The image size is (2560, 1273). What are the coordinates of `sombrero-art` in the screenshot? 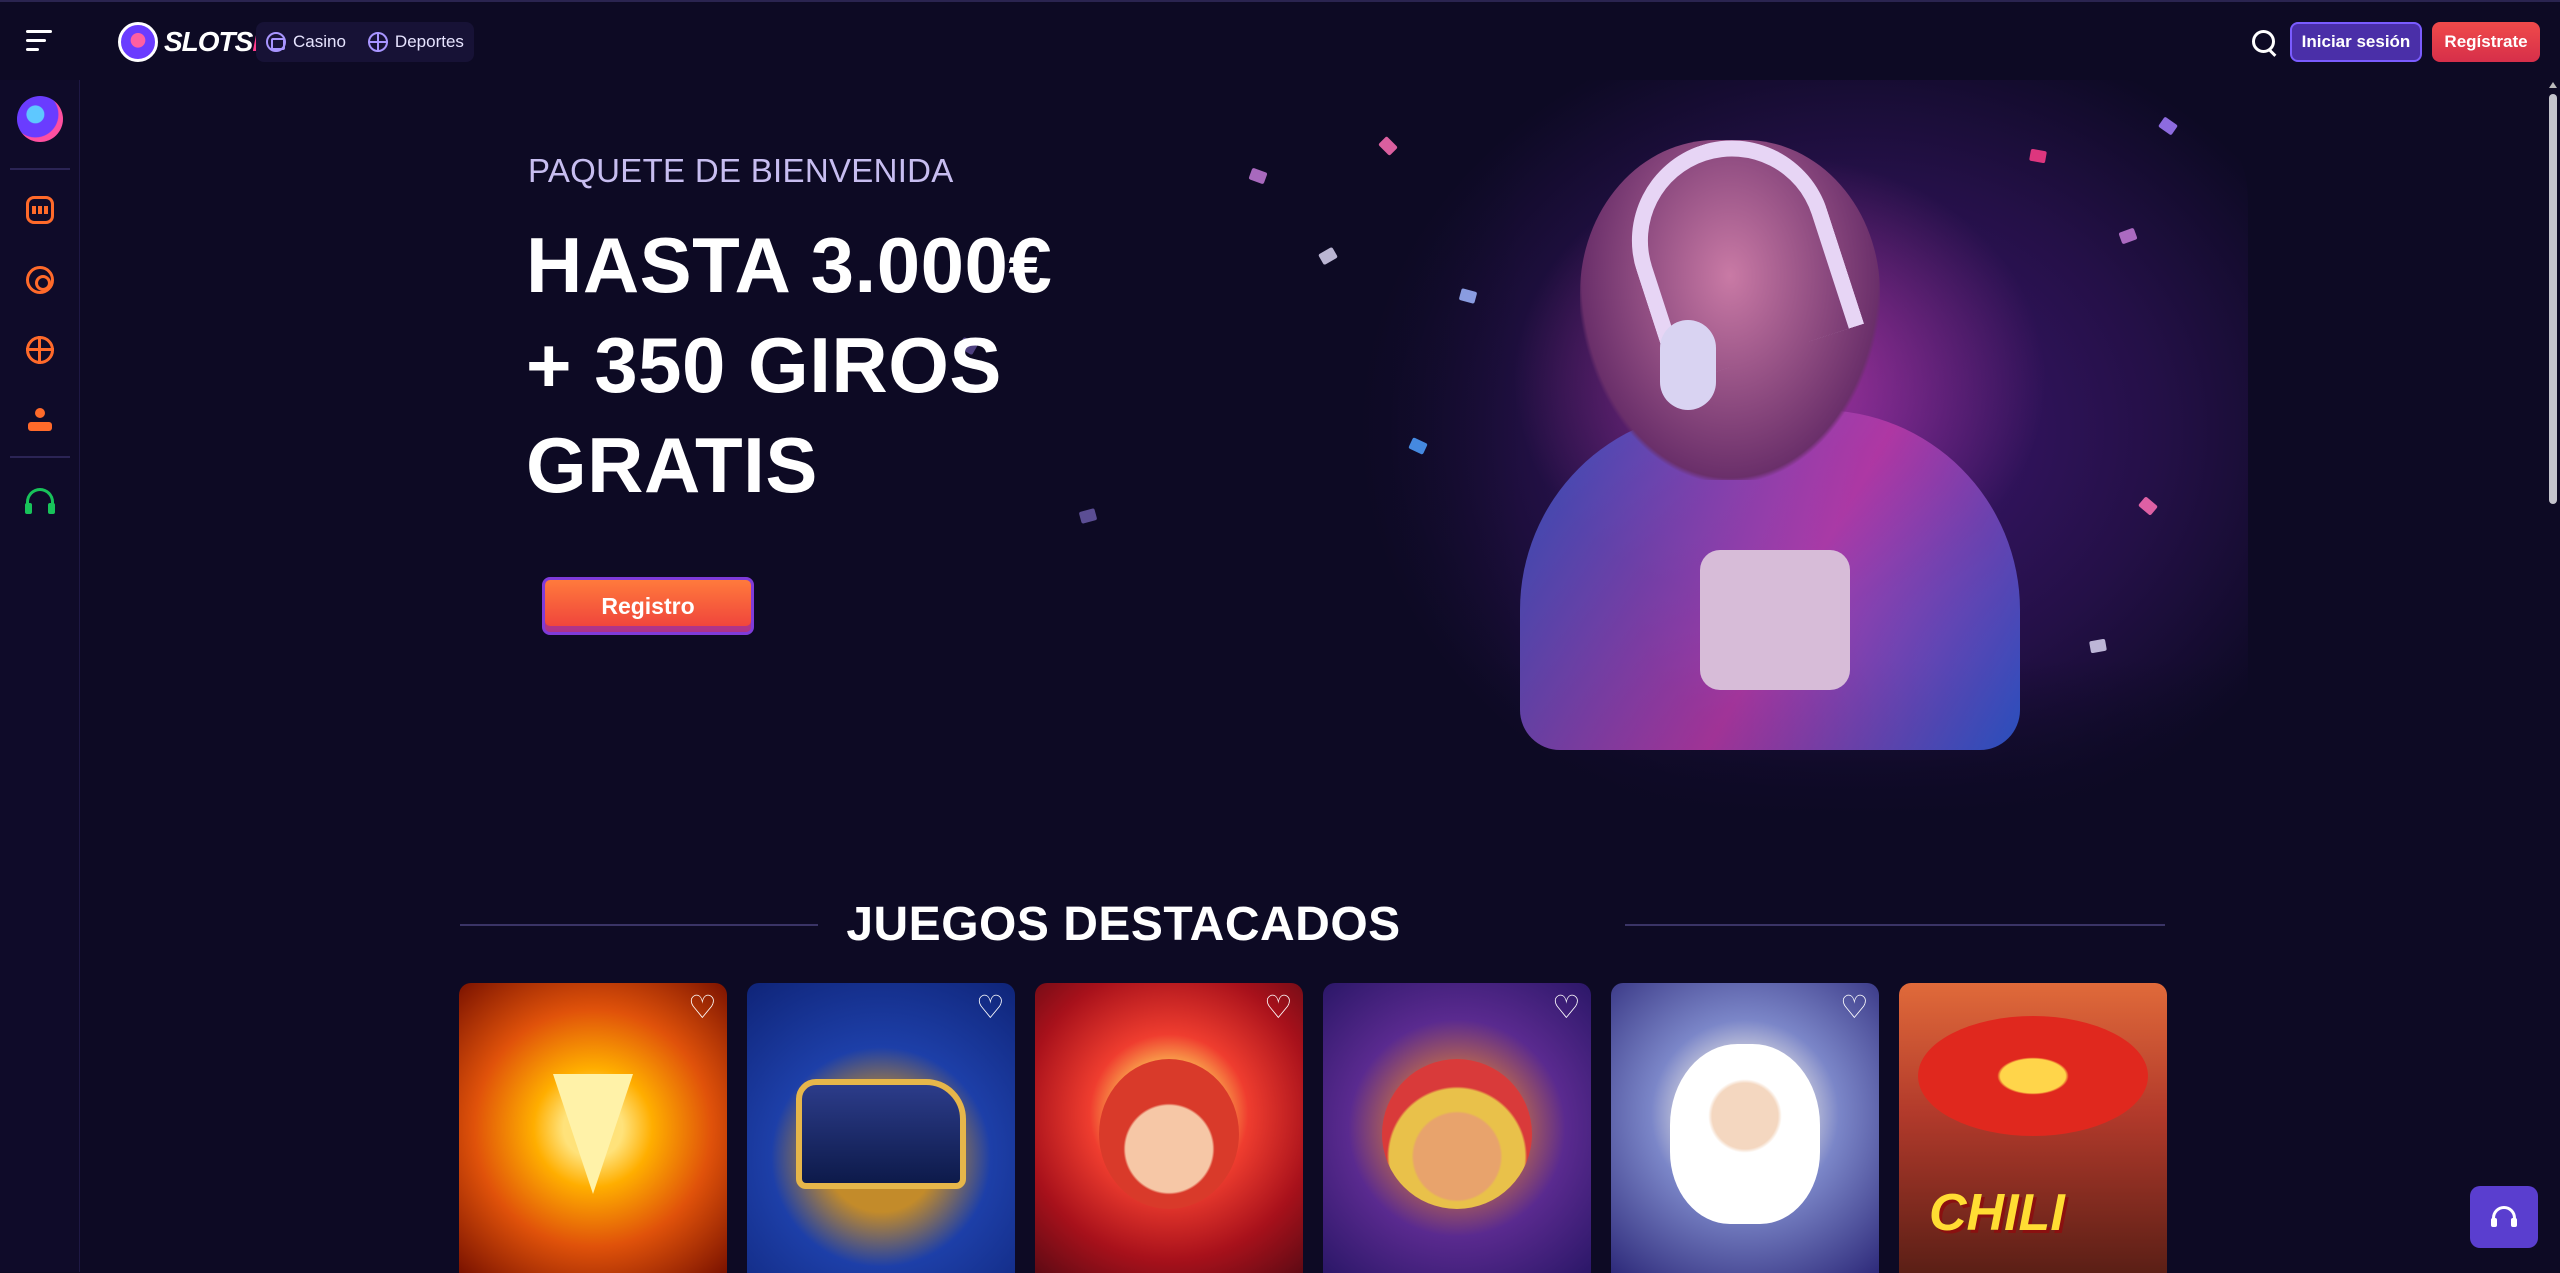 It's located at (2033, 1075).